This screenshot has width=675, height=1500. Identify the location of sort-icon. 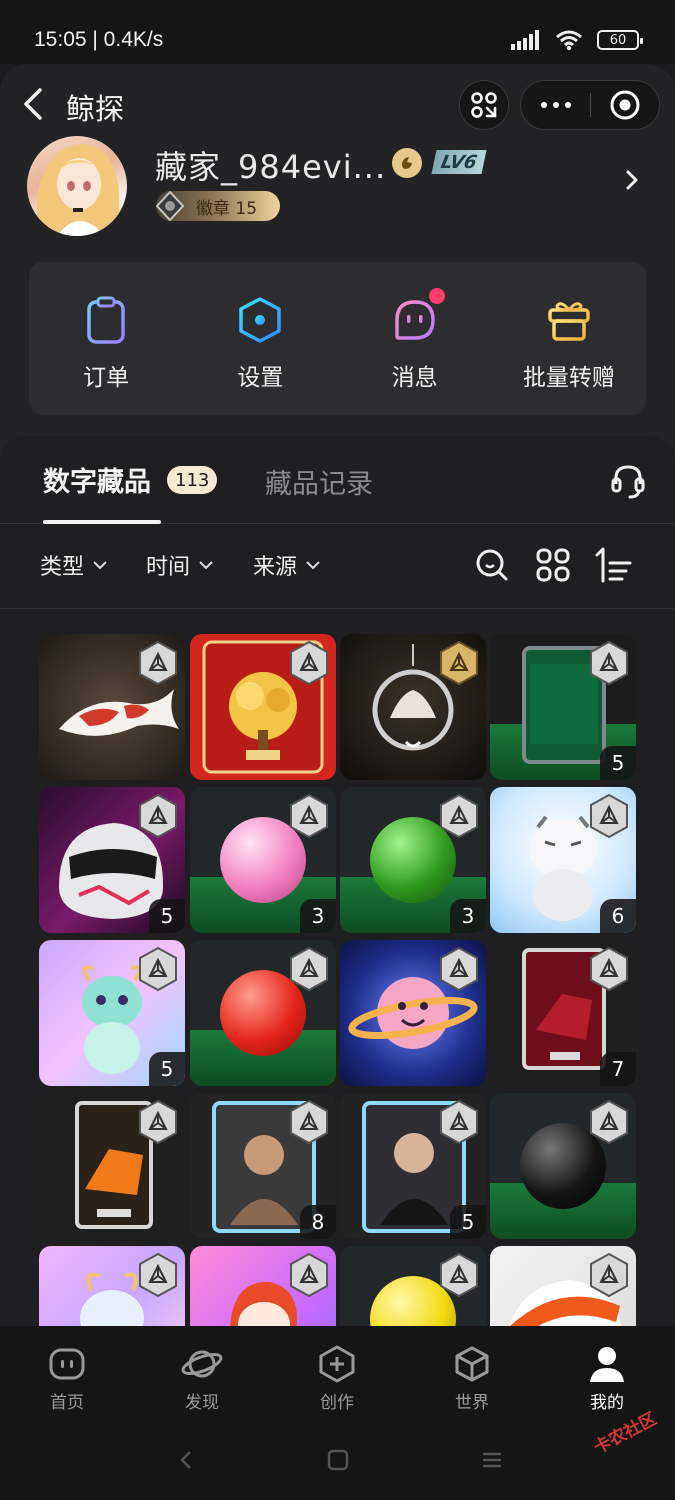
(614, 565).